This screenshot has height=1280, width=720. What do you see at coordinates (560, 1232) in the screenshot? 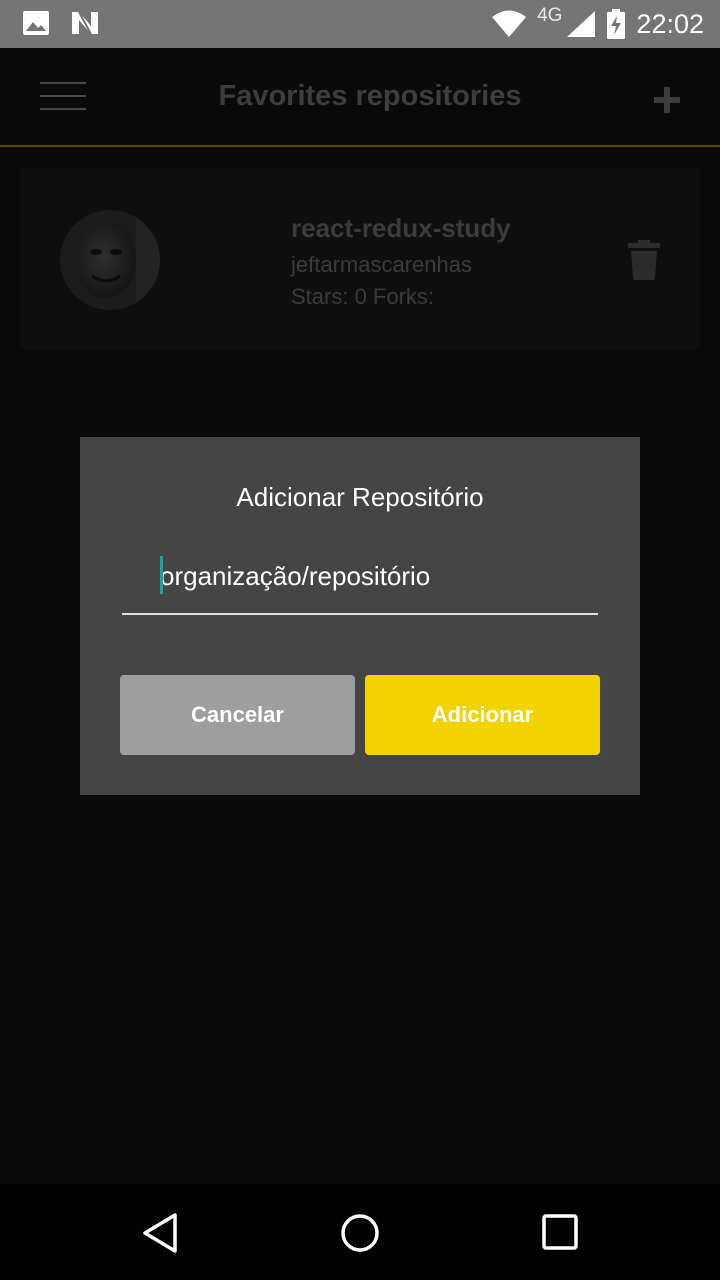
I see `recents-icon` at bounding box center [560, 1232].